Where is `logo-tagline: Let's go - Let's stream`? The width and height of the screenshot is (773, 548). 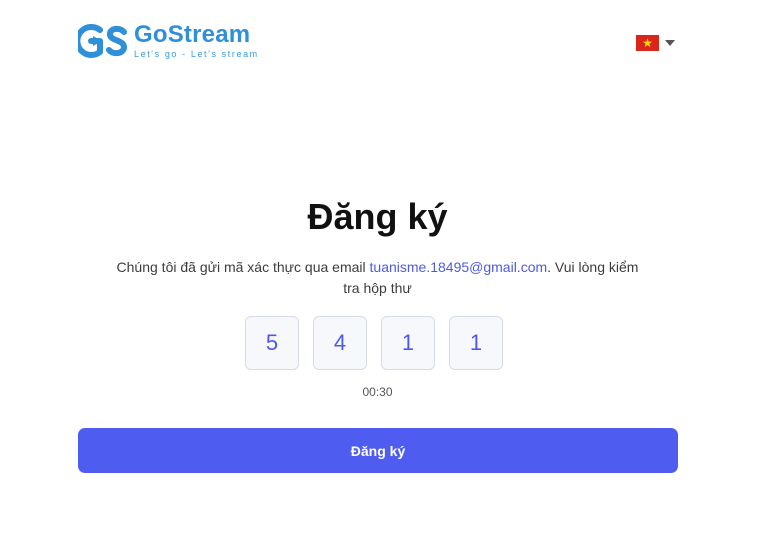
logo-tagline: Let's go - Let's stream is located at coordinates (196, 54).